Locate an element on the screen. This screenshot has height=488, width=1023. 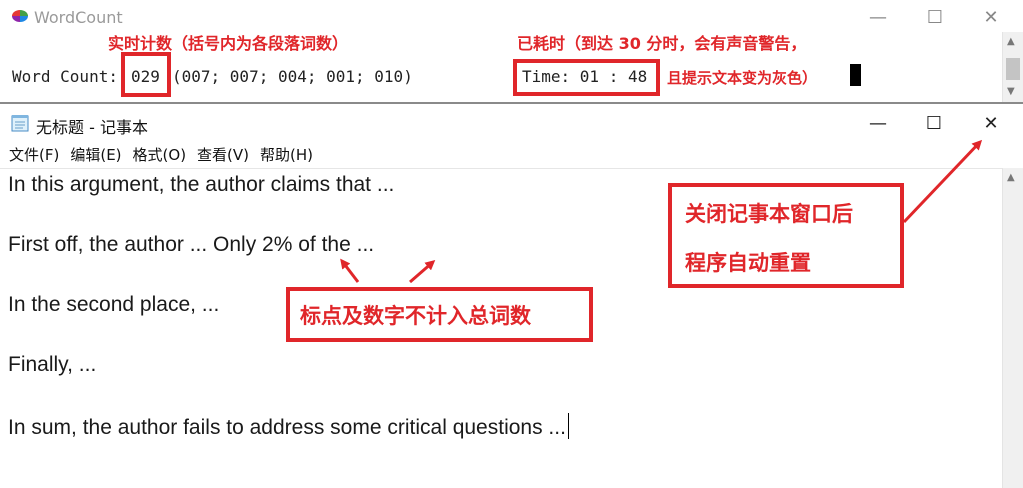
menu-bar: 文件(F) 编辑(E) 格式(O) 查看(V) 帮助(H) is located at coordinates (157, 154).